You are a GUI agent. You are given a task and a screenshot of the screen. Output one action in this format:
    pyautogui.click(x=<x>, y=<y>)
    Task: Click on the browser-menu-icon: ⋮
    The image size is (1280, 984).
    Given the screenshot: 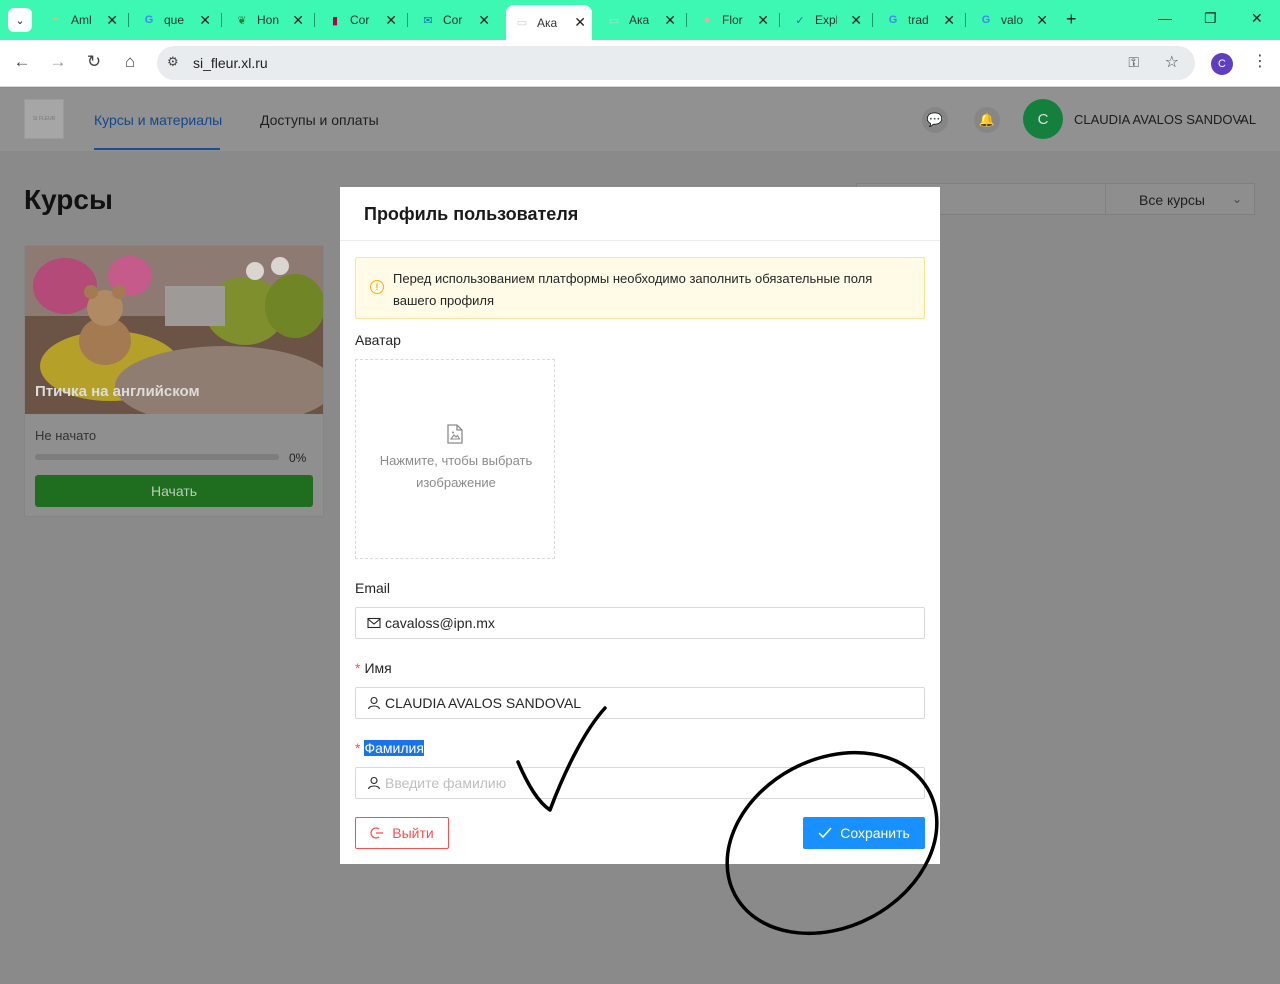 What is the action you would take?
    pyautogui.click(x=1260, y=61)
    